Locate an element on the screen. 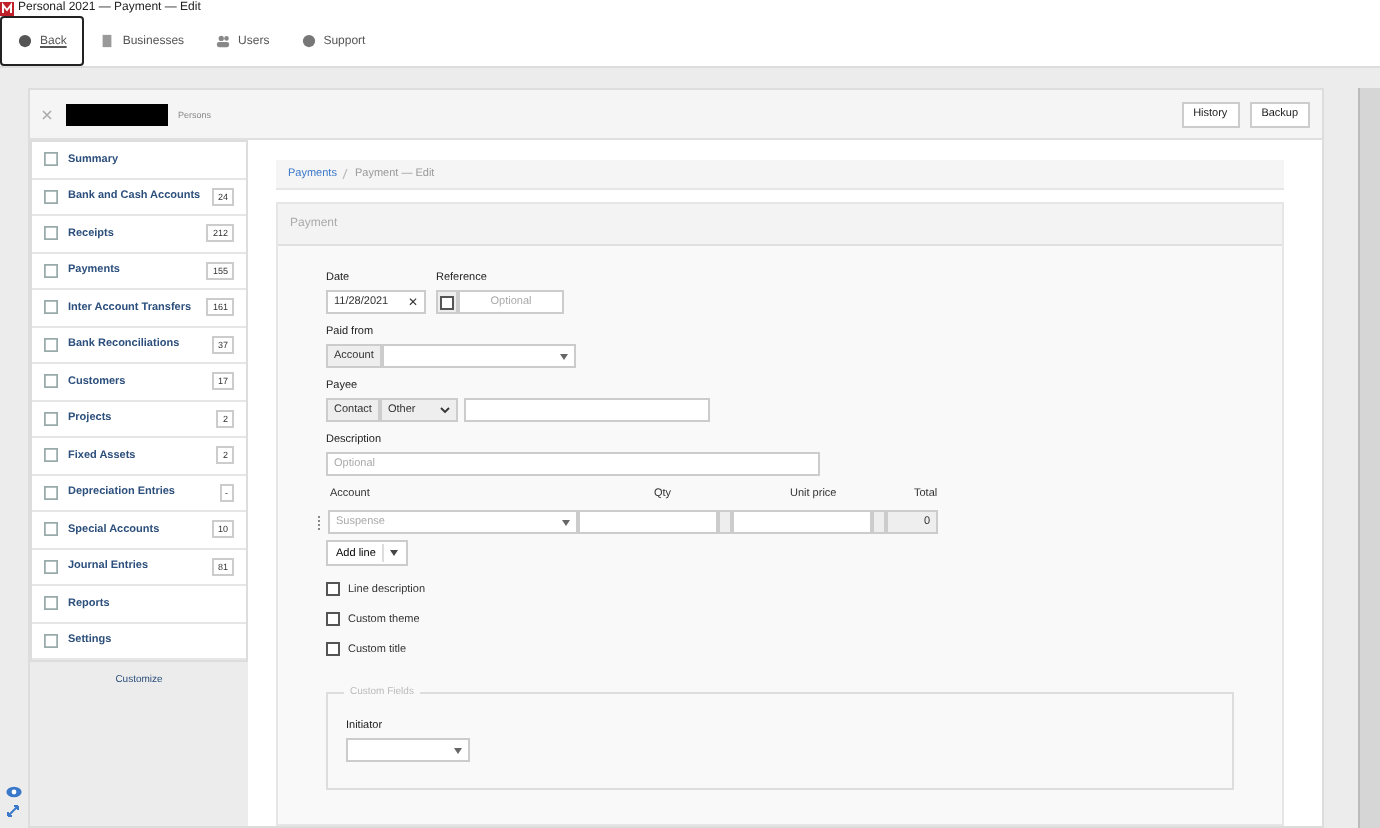 This screenshot has height=828, width=1380. account-dropdown is located at coordinates (478, 356).